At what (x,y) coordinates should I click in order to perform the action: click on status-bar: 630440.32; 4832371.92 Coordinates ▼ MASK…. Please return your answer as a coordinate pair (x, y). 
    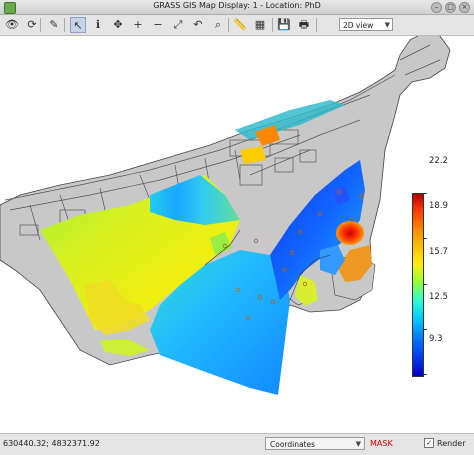
    Looking at the image, I should click on (237, 444).